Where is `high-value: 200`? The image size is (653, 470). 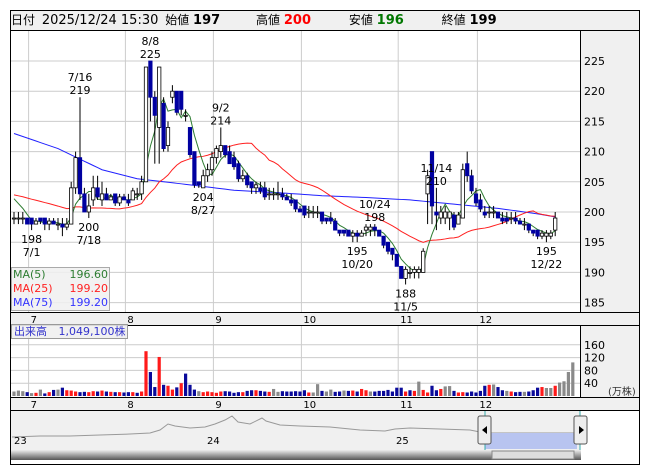
high-value: 200 is located at coordinates (297, 20).